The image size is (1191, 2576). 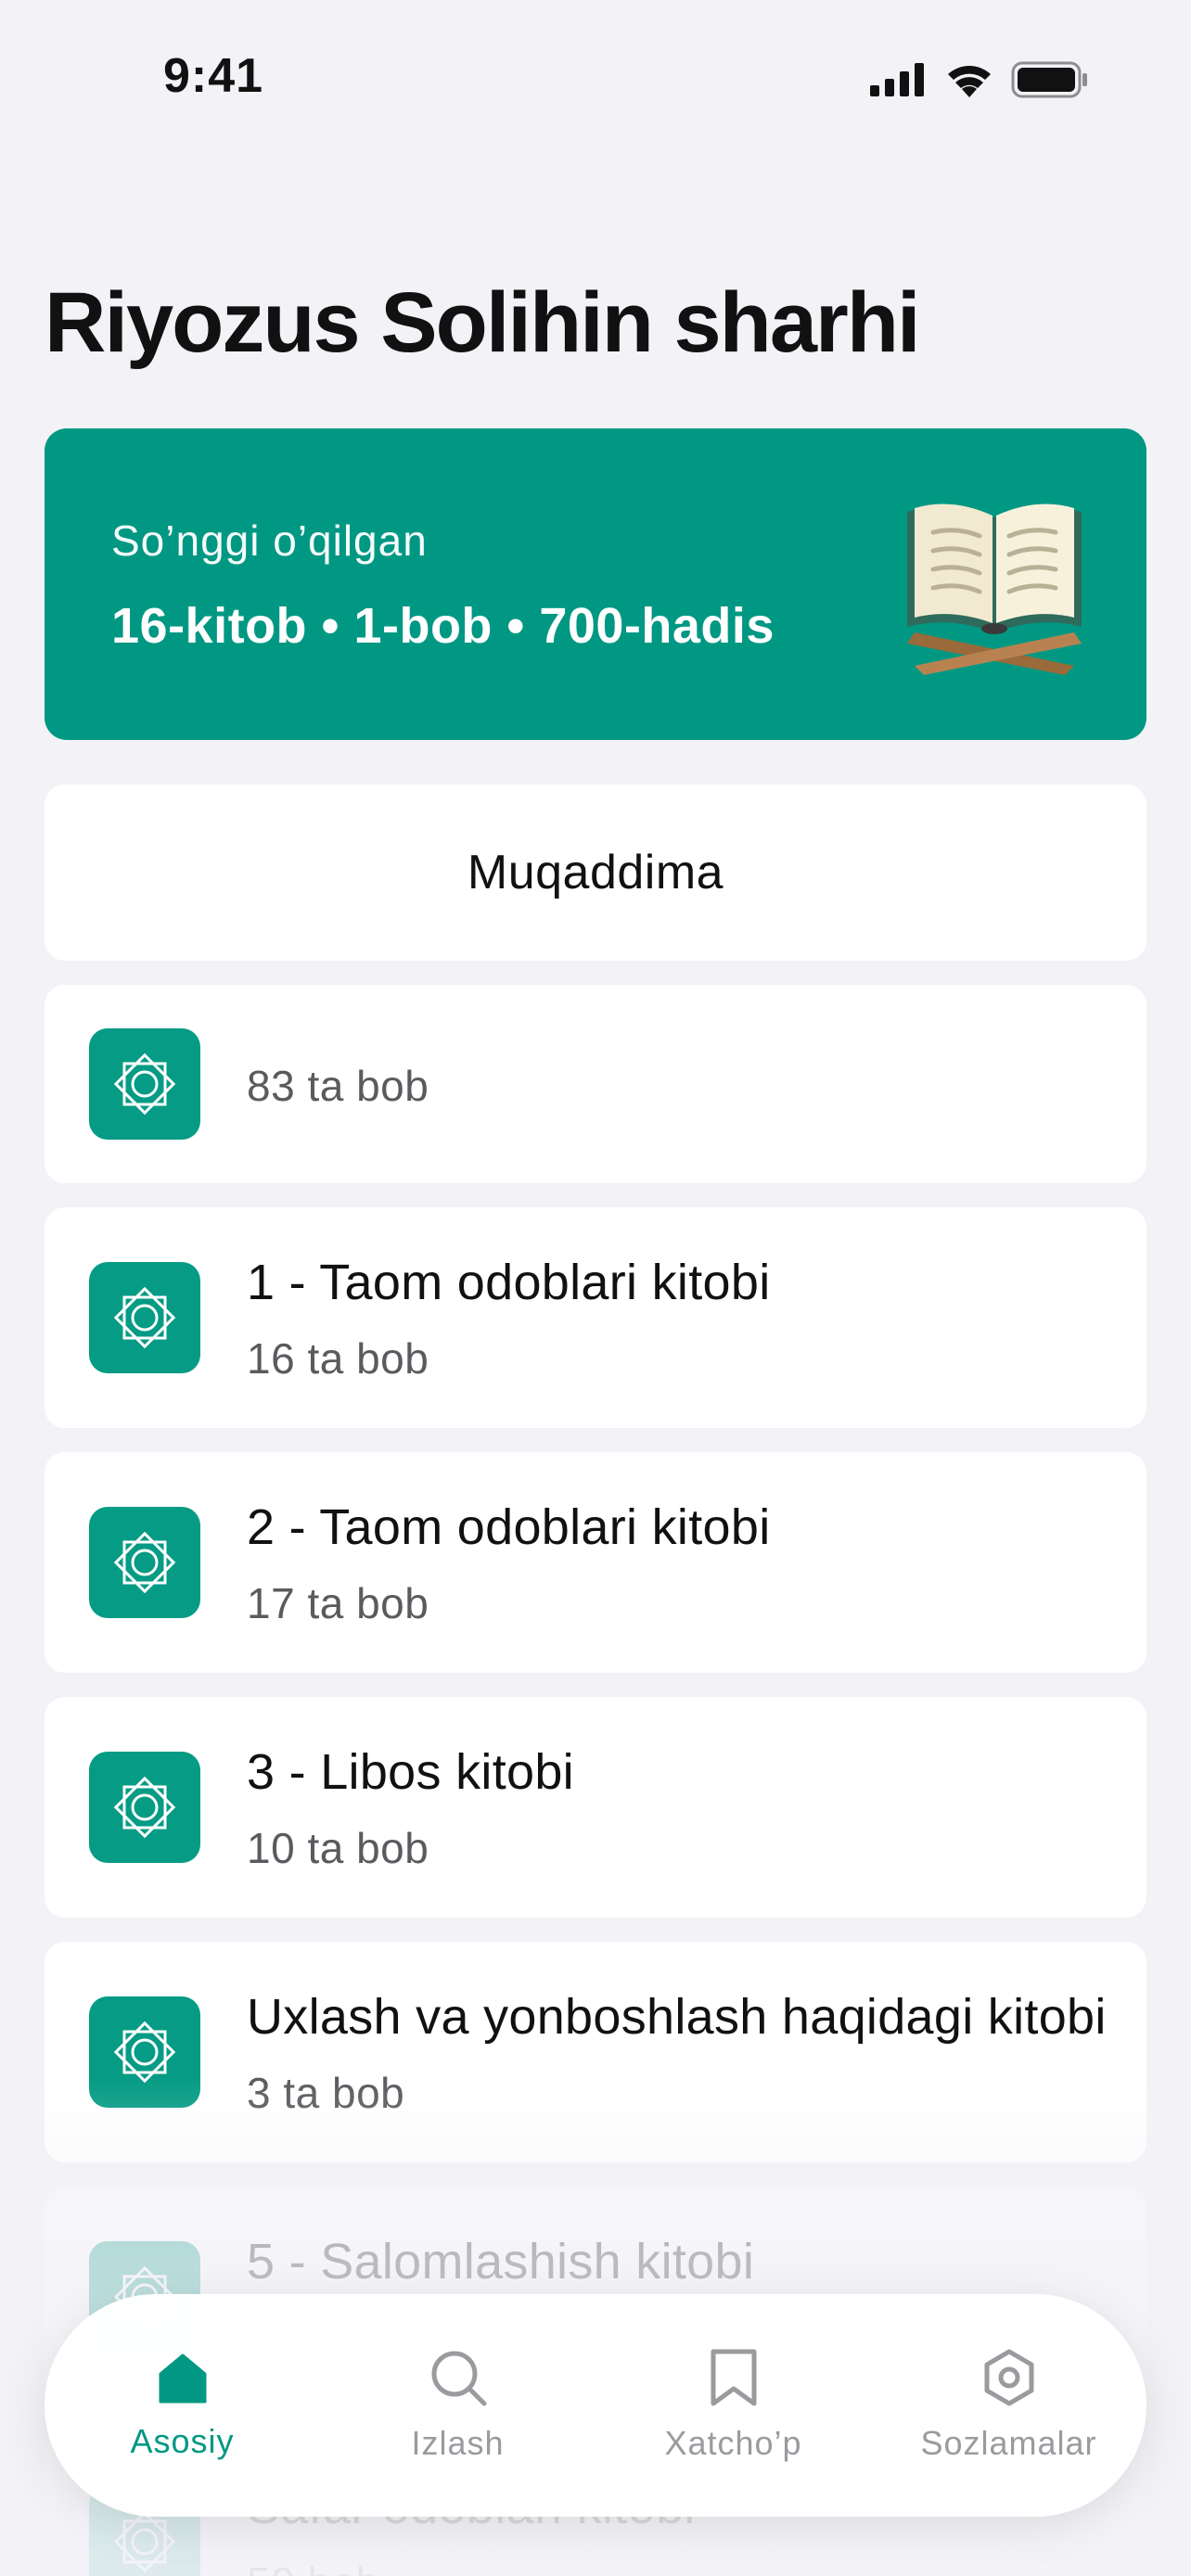 What do you see at coordinates (443, 626) in the screenshot?
I see `last-read-progress: 16-kitob • 1-bob • 700-hadis` at bounding box center [443, 626].